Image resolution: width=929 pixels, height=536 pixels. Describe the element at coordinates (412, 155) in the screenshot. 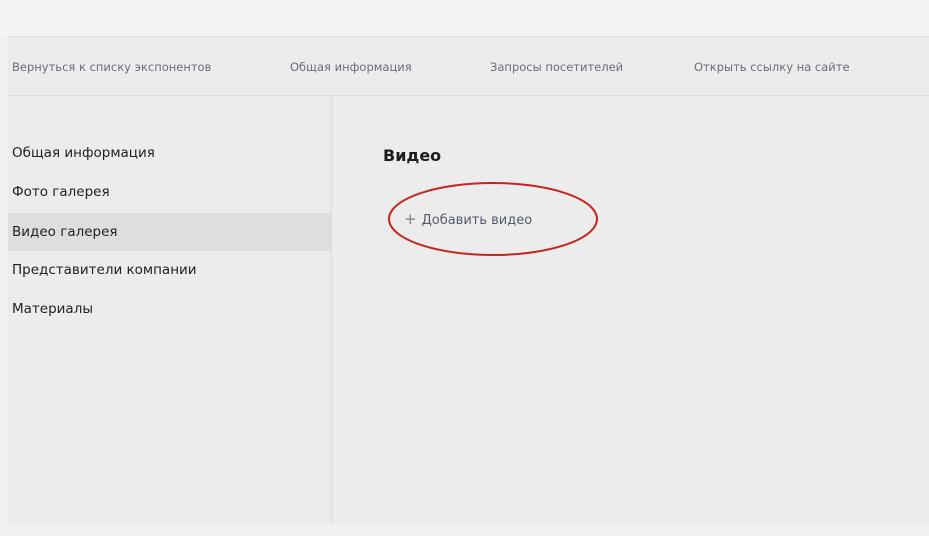

I see `page-title: Видео` at that location.